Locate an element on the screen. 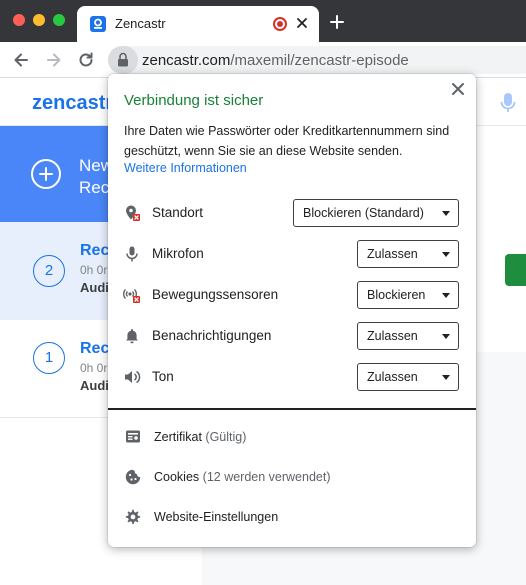  certificate-label: Zertifikat is located at coordinates (178, 437).